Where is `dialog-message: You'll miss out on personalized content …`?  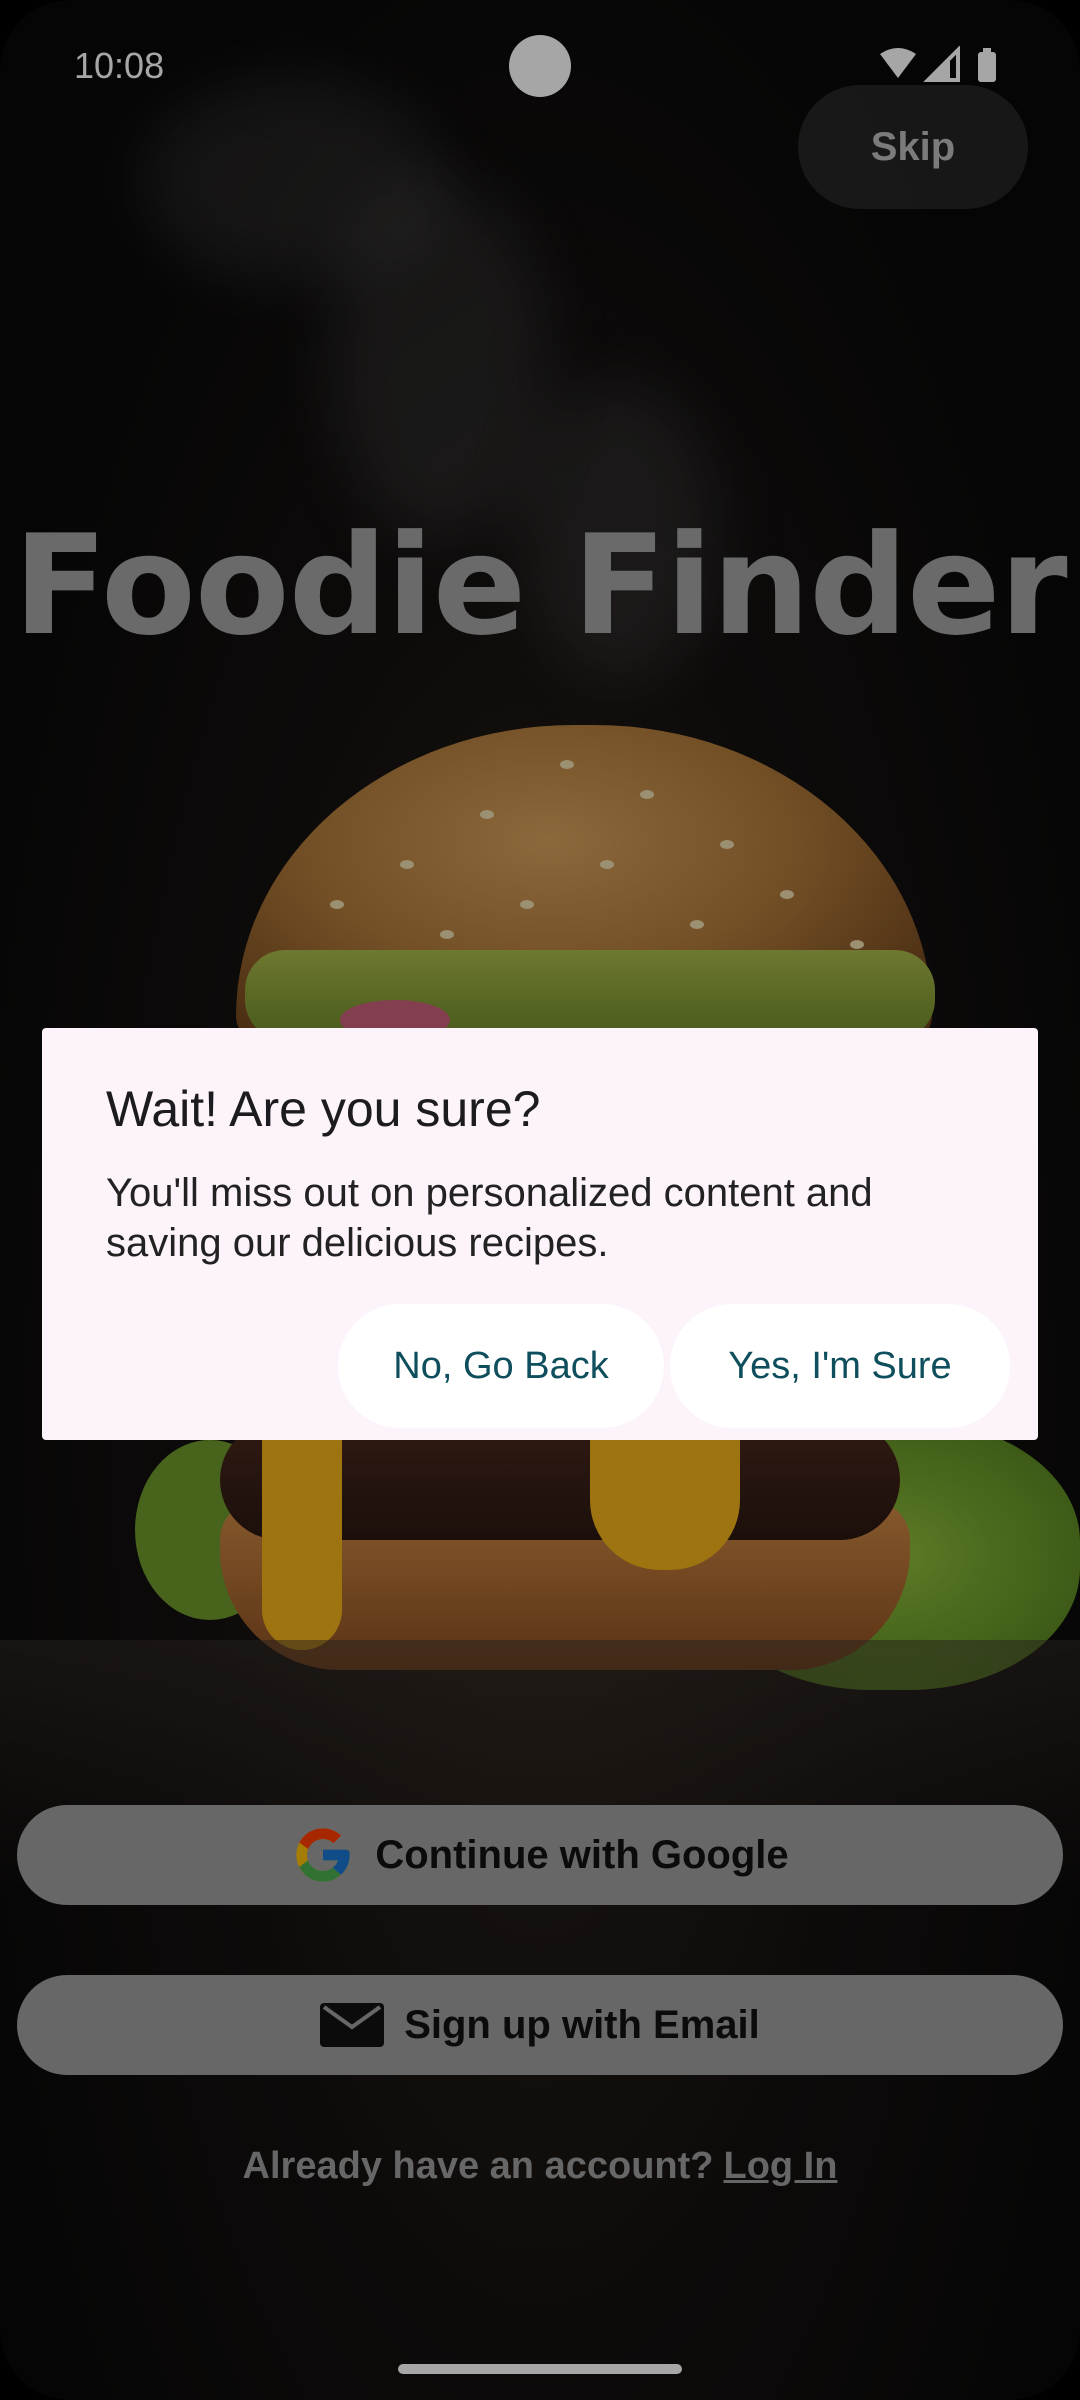 dialog-message: You'll miss out on personalized content … is located at coordinates (489, 1218).